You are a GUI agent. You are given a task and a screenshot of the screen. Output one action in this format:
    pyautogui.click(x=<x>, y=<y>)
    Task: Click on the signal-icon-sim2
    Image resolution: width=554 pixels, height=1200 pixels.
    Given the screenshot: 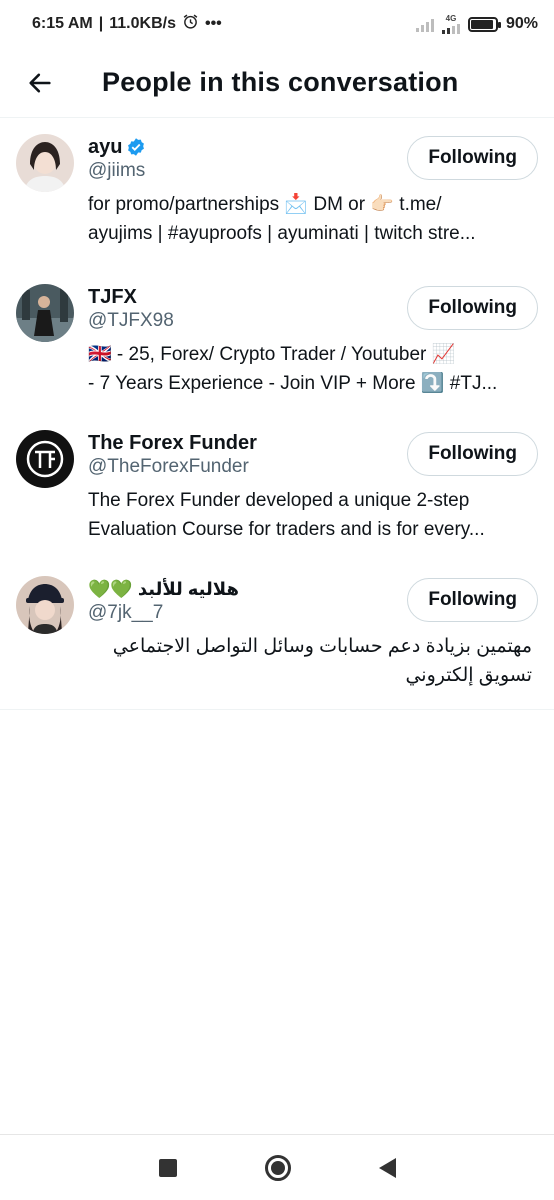 What is the action you would take?
    pyautogui.click(x=450, y=28)
    